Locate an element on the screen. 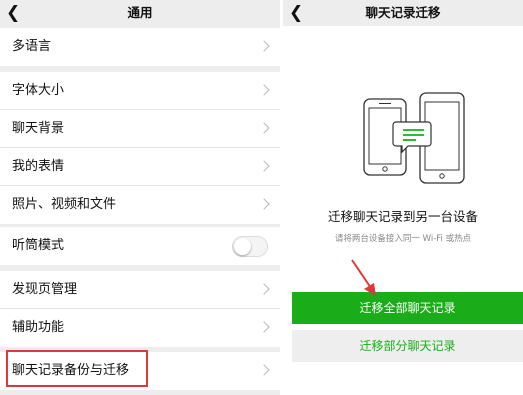  settings-item-label: 多语言 is located at coordinates (32, 46).